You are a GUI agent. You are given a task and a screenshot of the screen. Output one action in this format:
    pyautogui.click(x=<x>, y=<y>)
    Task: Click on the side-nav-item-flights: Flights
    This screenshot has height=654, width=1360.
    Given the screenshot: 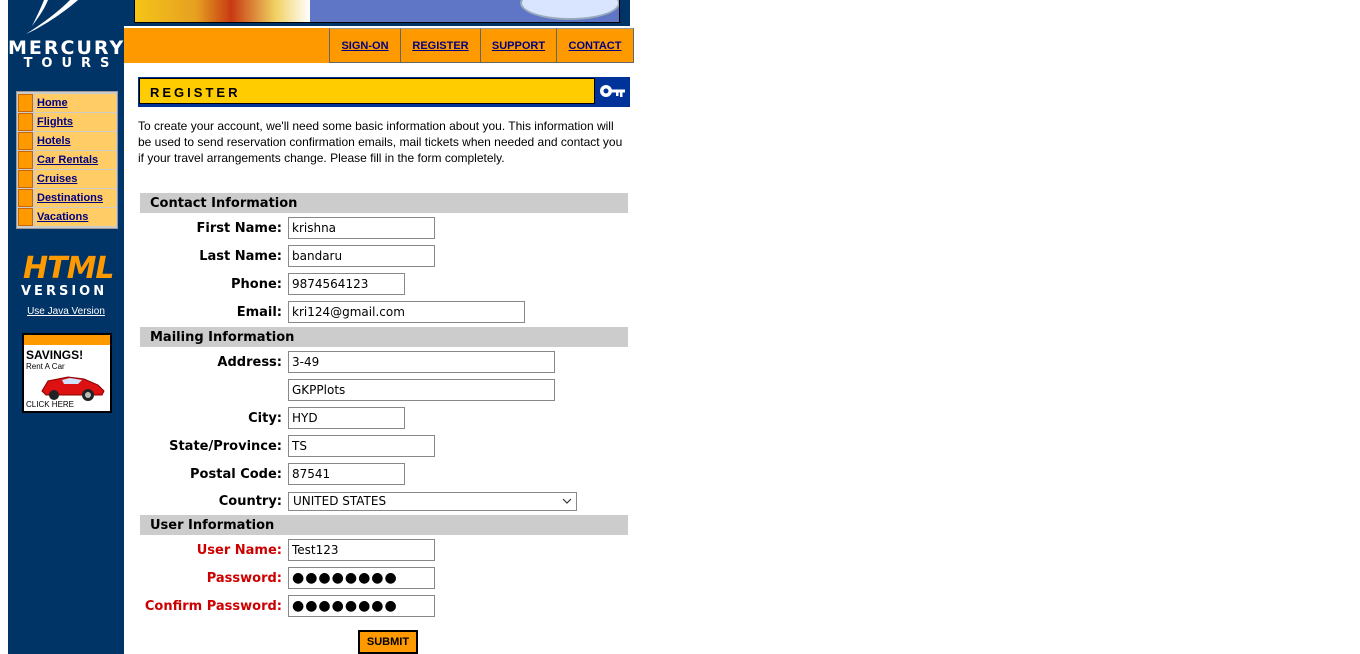 What is the action you would take?
    pyautogui.click(x=67, y=122)
    